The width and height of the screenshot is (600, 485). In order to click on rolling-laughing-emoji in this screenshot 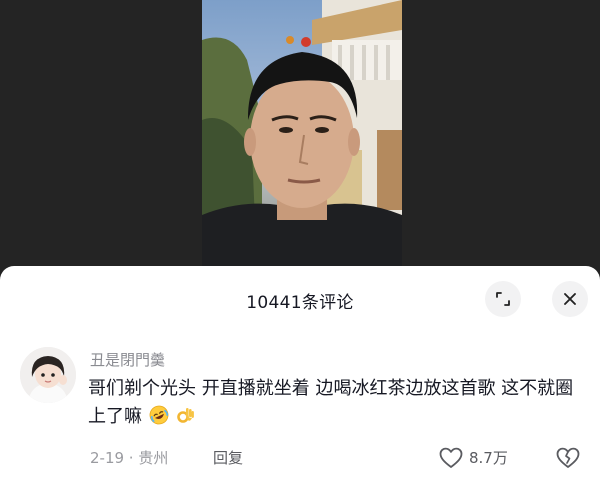, I will do `click(159, 415)`.